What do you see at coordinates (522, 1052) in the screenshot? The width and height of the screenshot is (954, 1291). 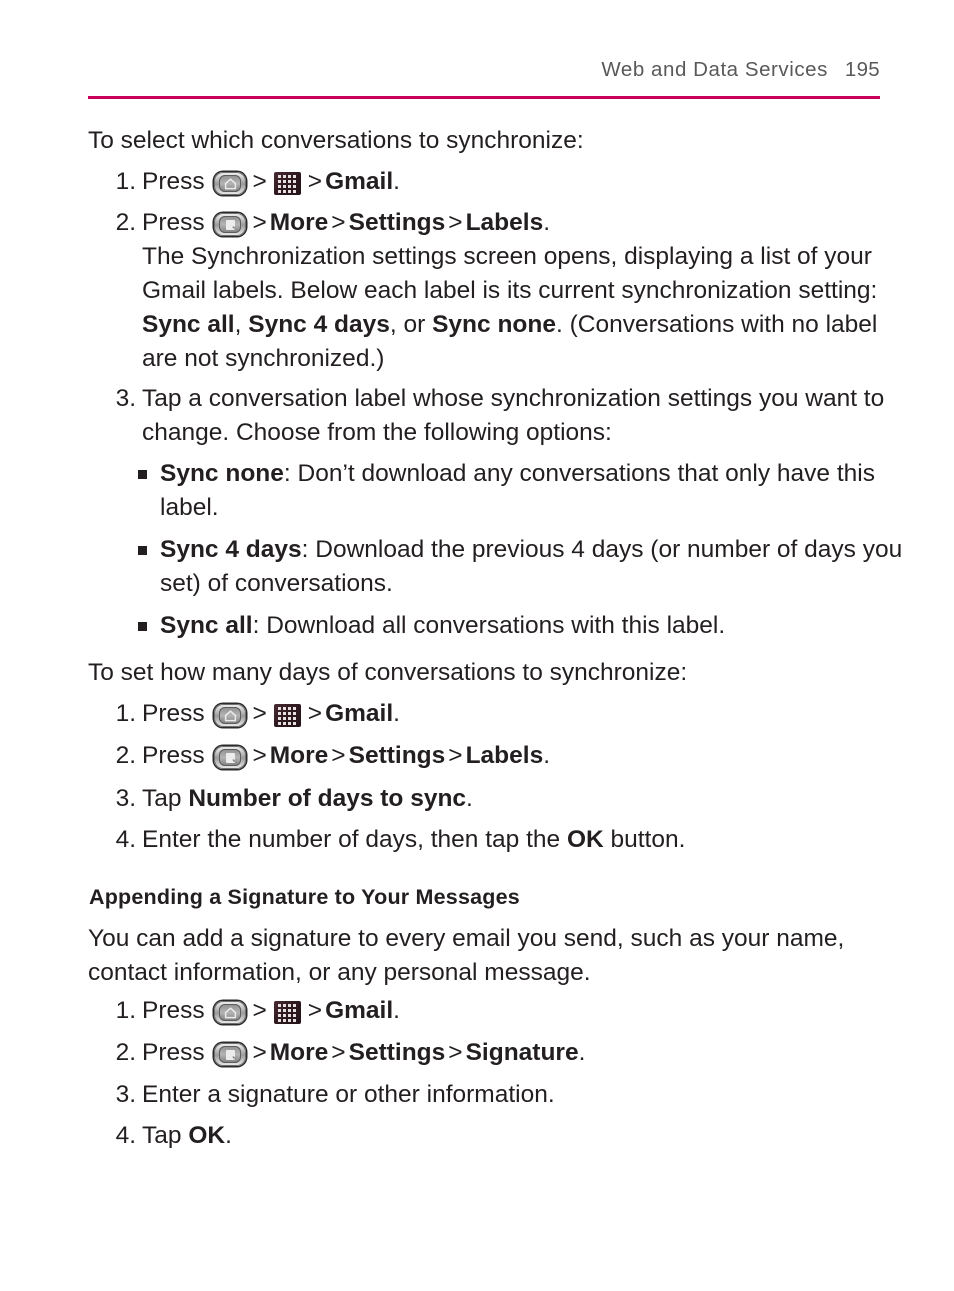 I see `emphasis-text: Signature` at bounding box center [522, 1052].